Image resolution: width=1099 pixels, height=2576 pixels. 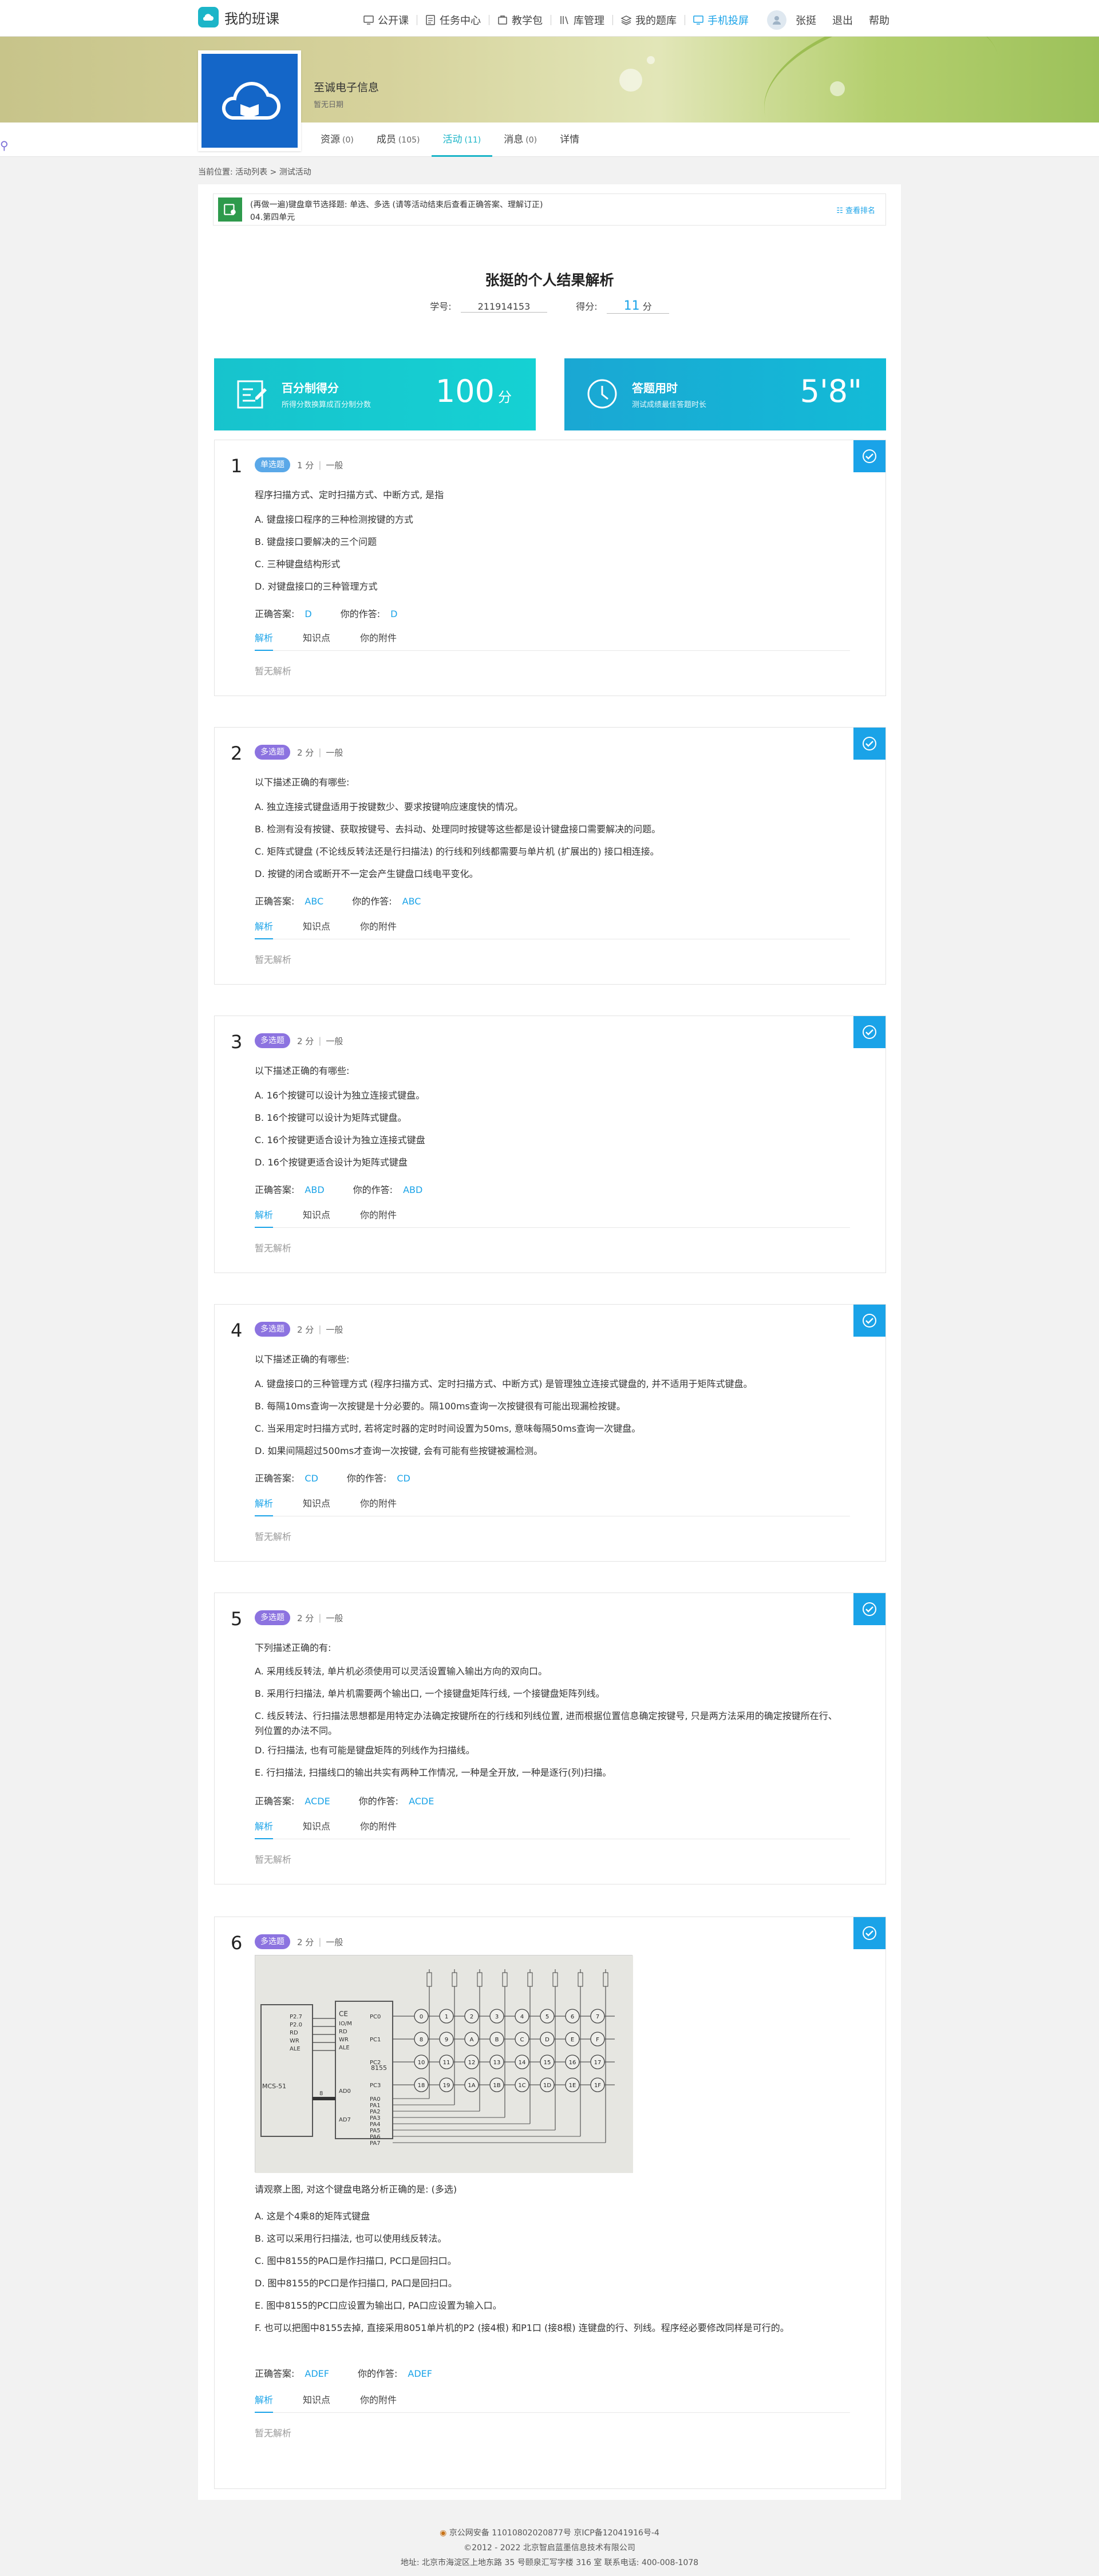 I want to click on correct-answer-value: D, so click(x=308, y=614).